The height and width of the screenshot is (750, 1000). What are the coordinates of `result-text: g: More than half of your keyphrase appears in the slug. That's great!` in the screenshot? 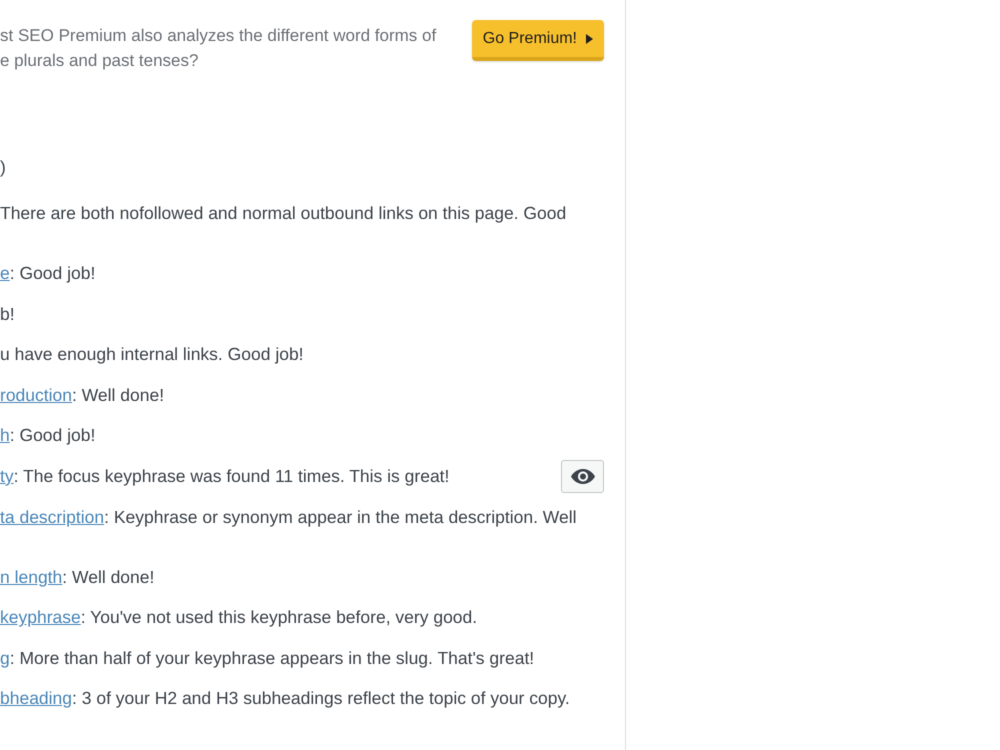 It's located at (267, 658).